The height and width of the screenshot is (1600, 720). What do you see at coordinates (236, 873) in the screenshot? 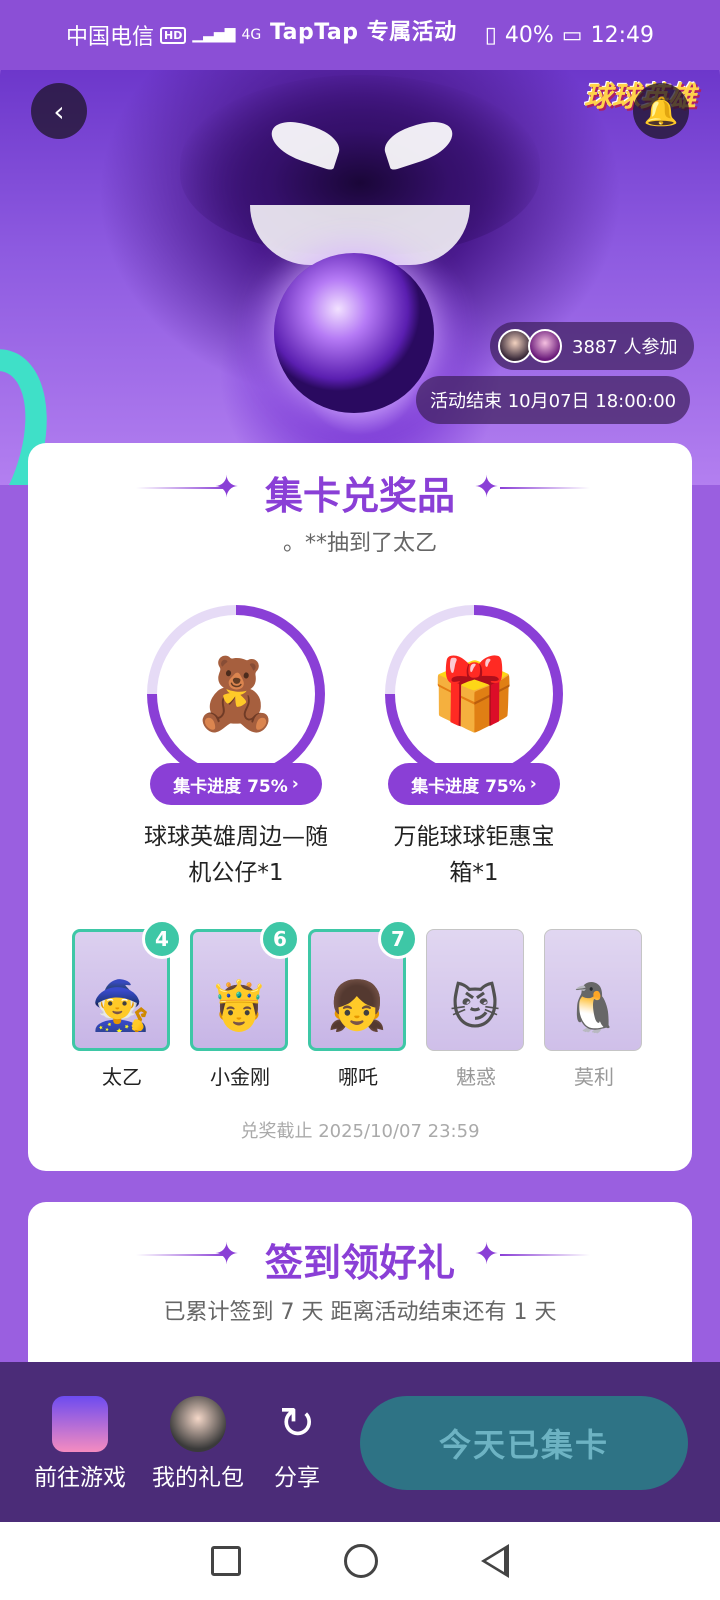
I see `prize-name-line: 机公仔*1` at bounding box center [236, 873].